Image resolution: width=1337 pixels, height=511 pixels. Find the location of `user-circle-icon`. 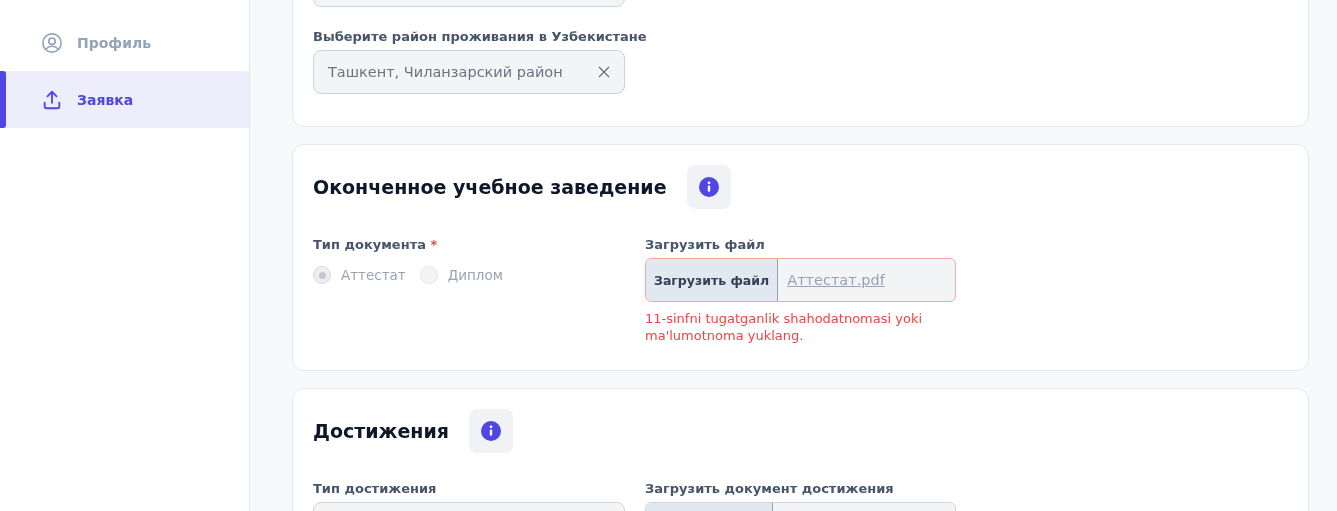

user-circle-icon is located at coordinates (52, 42).